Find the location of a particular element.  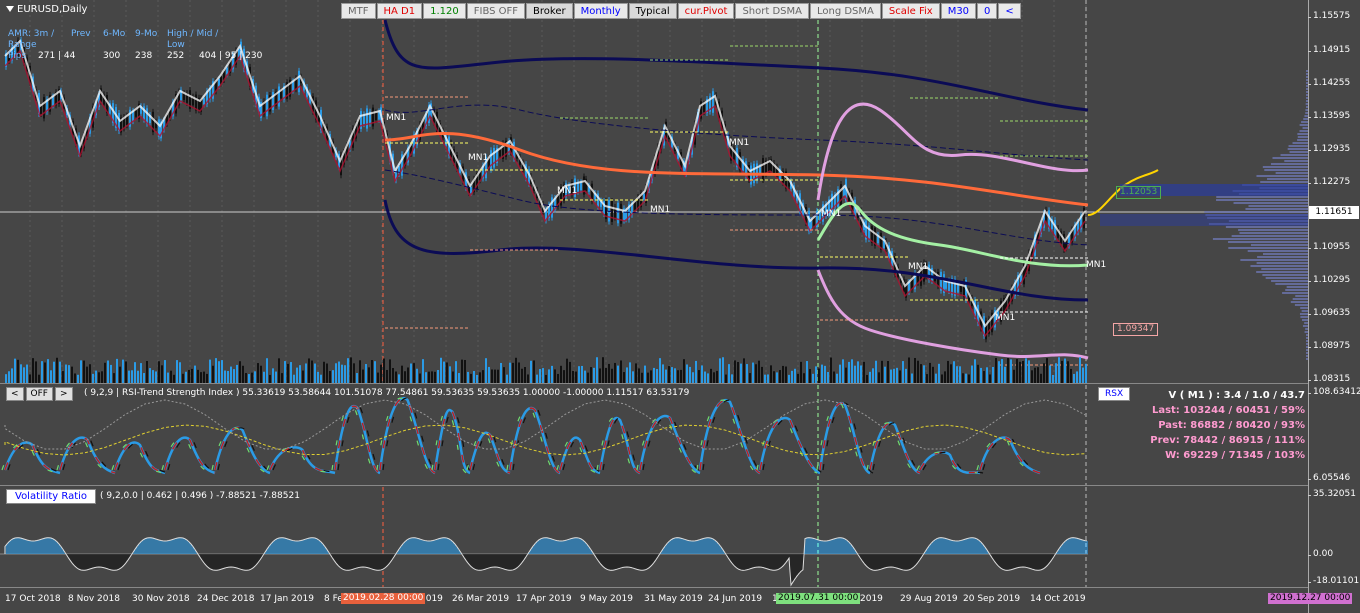

pip-stats-value: 238 is located at coordinates (144, 56).